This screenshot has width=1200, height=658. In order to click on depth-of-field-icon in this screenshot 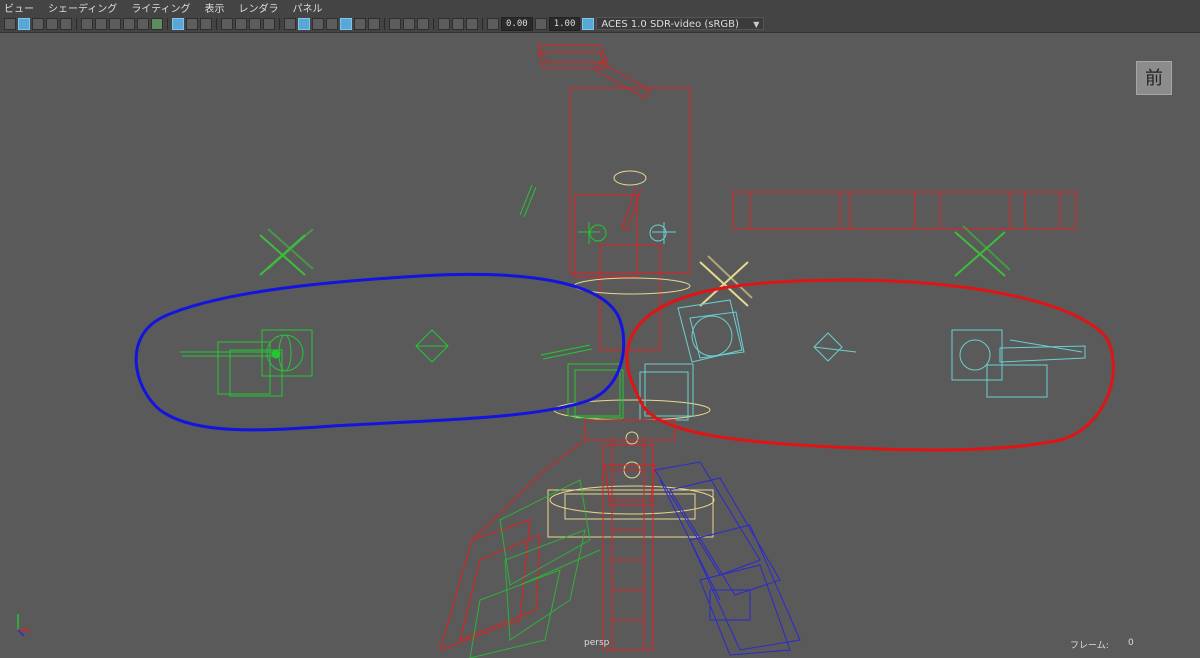, I will do `click(423, 23)`.